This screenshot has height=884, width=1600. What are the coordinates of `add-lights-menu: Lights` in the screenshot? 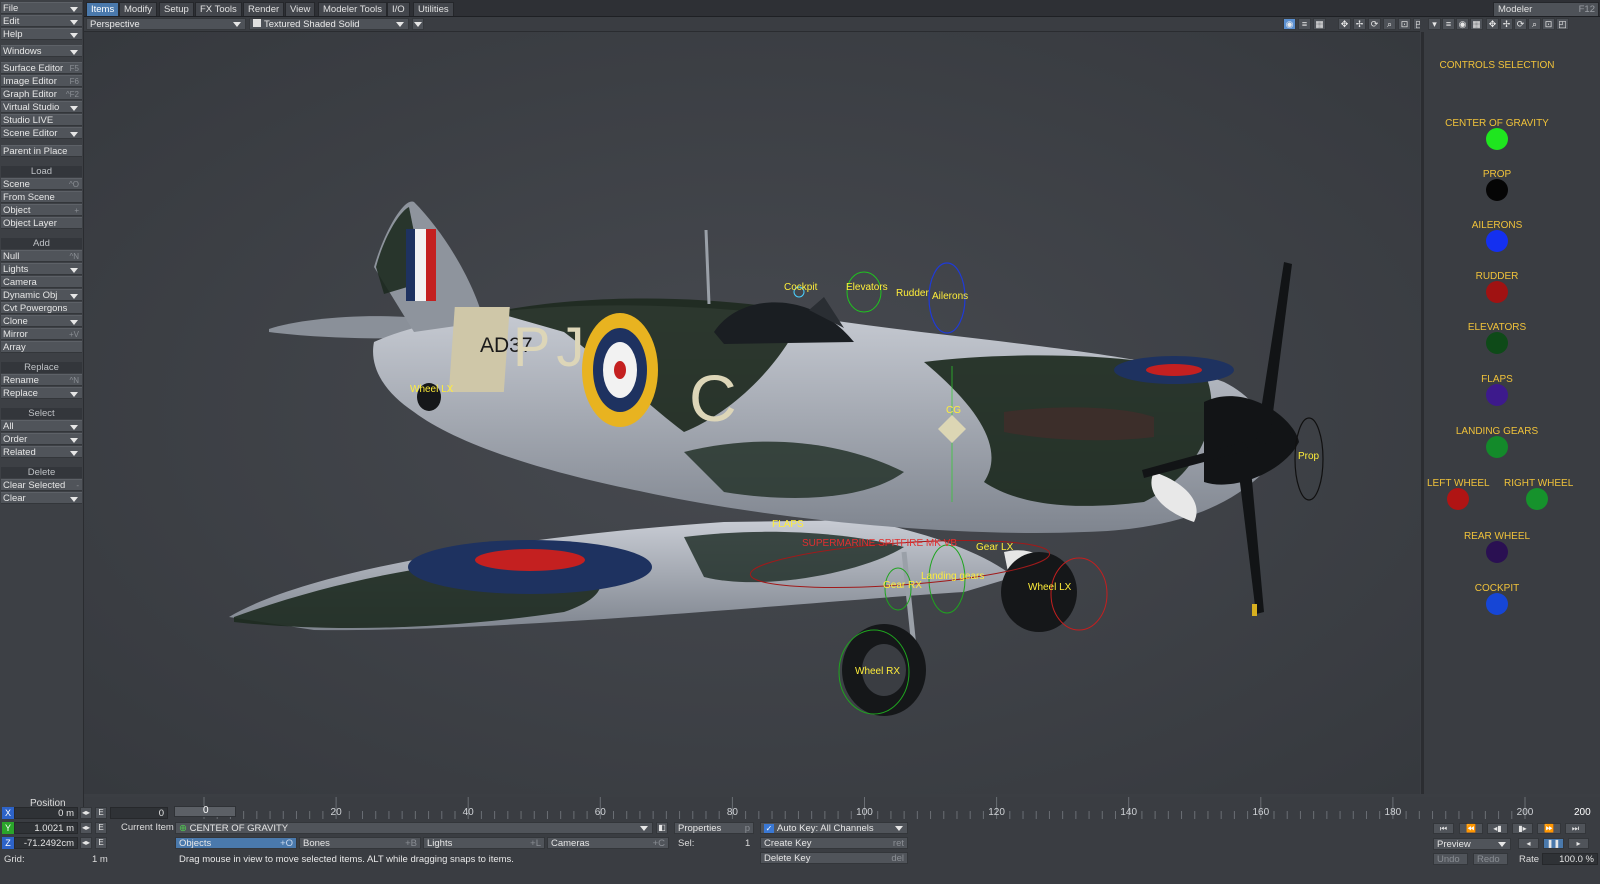 It's located at (41, 269).